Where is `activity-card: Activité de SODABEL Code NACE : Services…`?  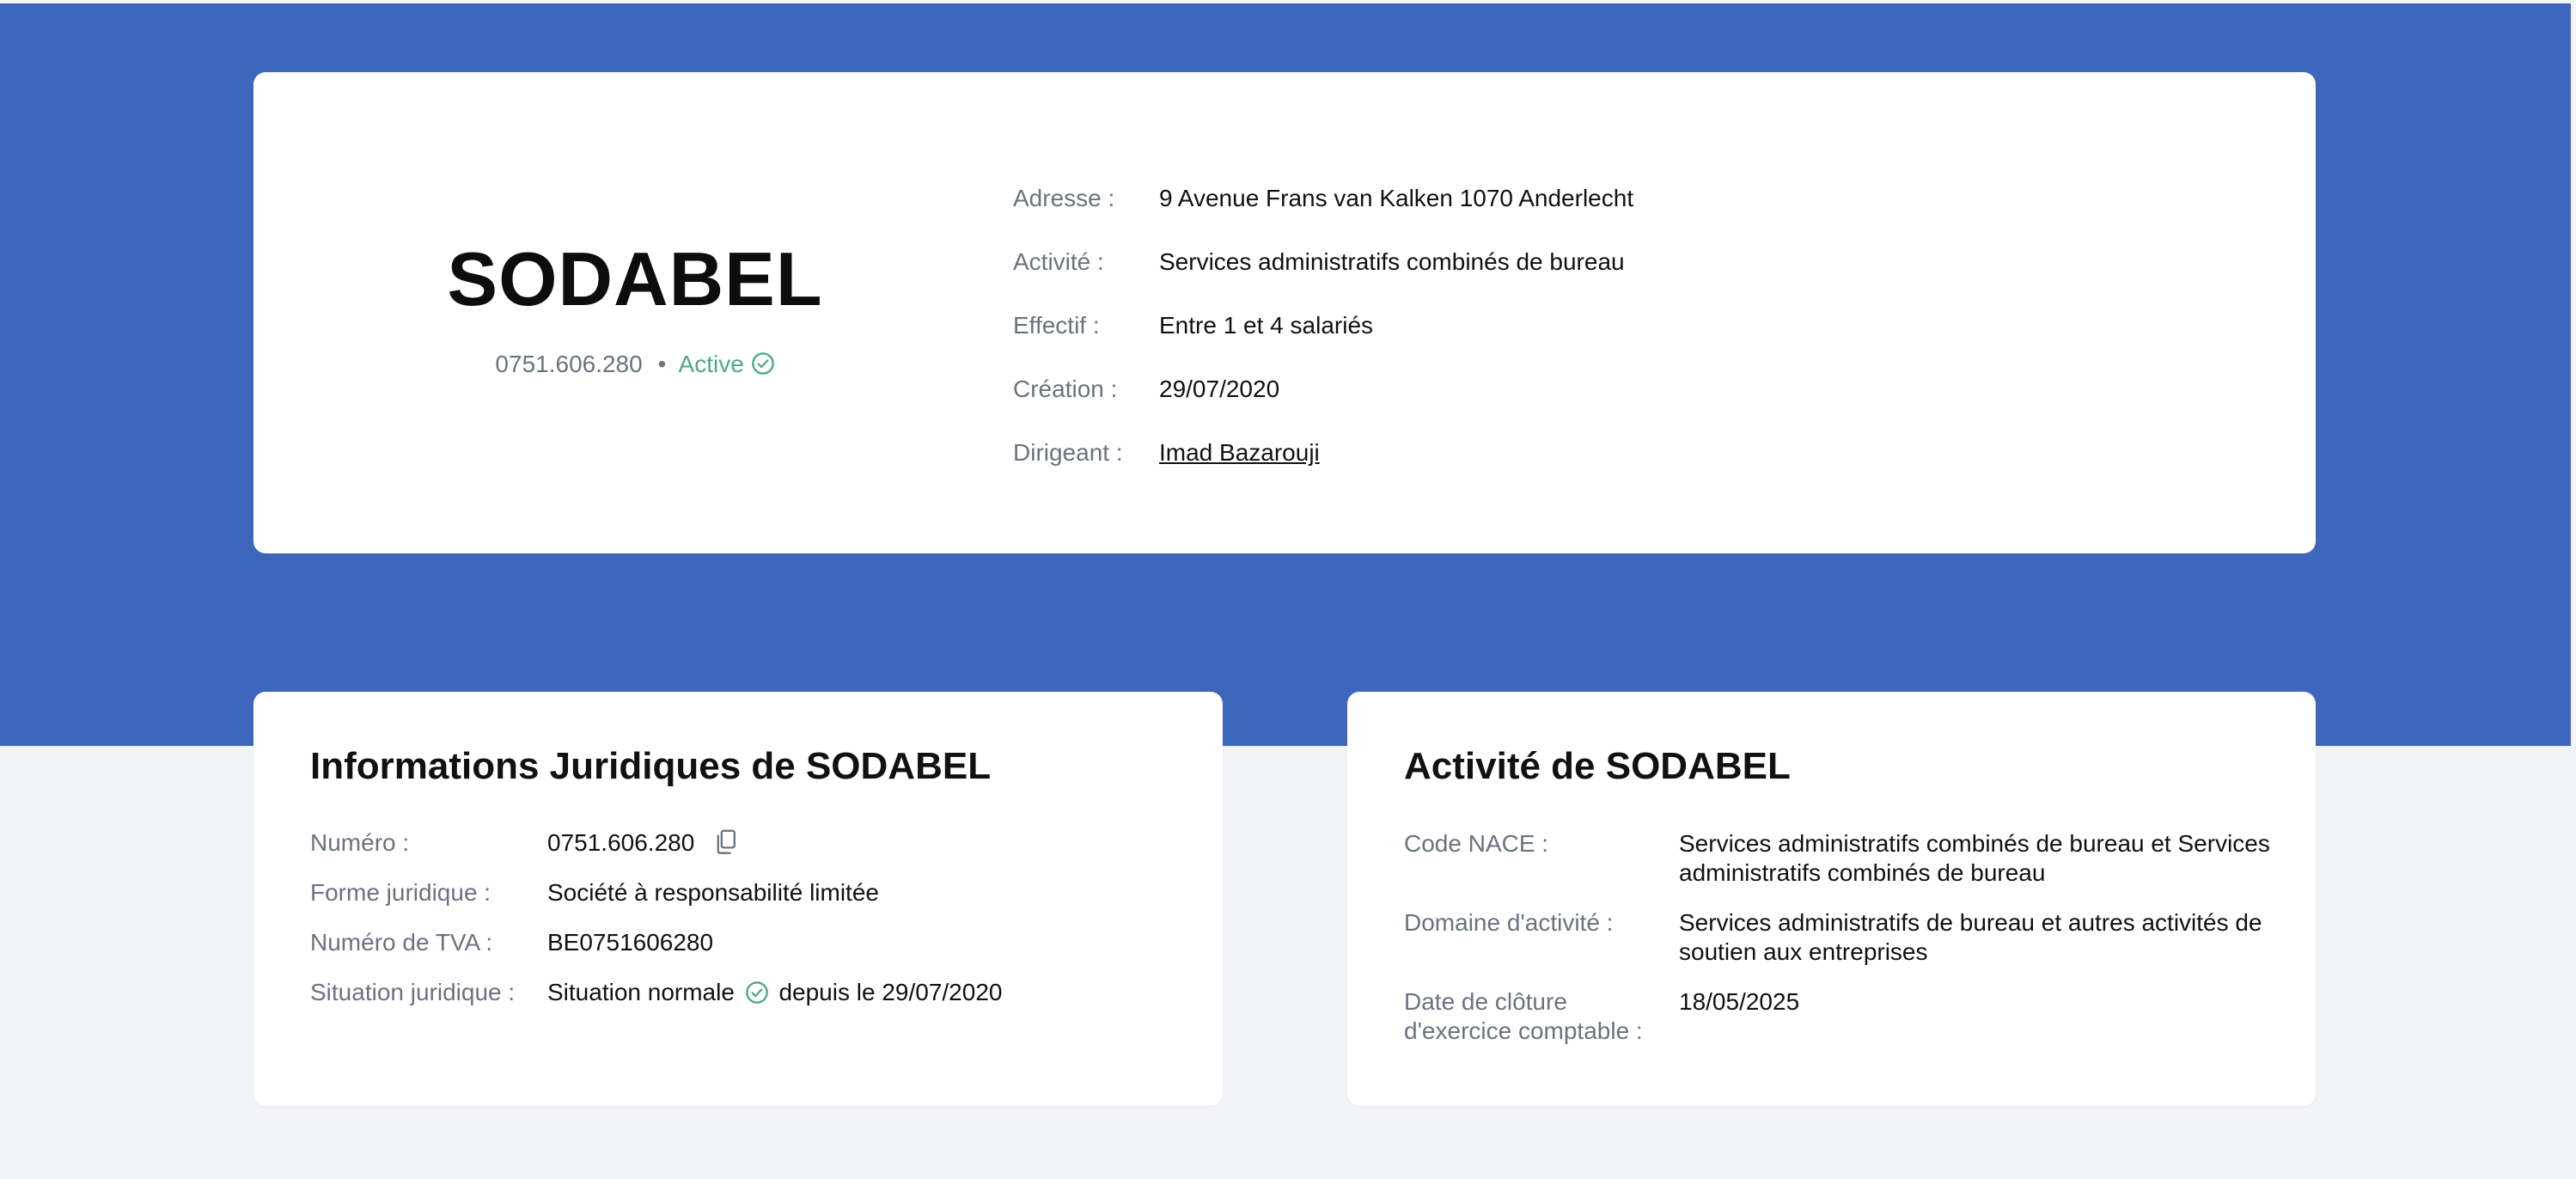
activity-card: Activité de SODABEL Code NACE : Services… is located at coordinates (1831, 899).